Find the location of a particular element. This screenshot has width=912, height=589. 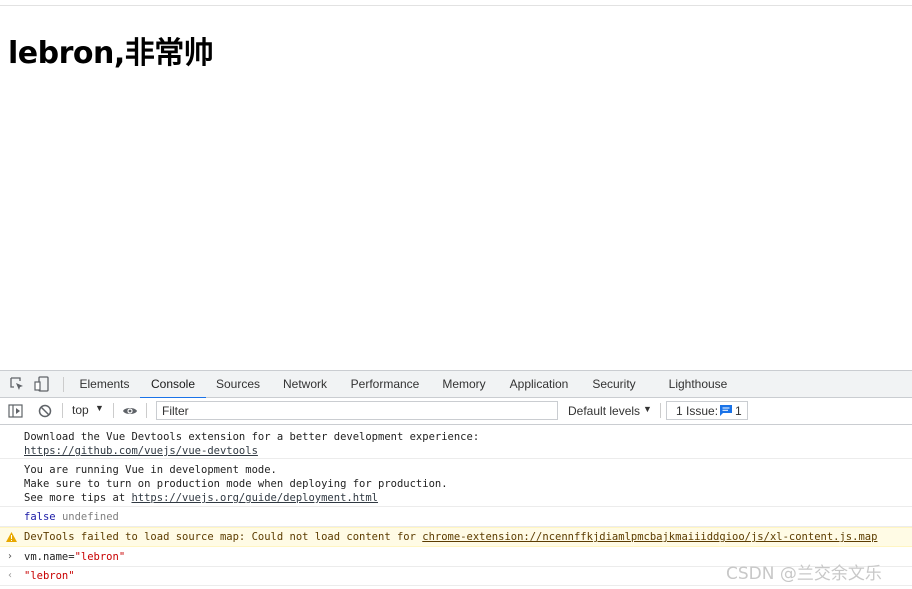

console-message: false undefined is located at coordinates (456, 517).